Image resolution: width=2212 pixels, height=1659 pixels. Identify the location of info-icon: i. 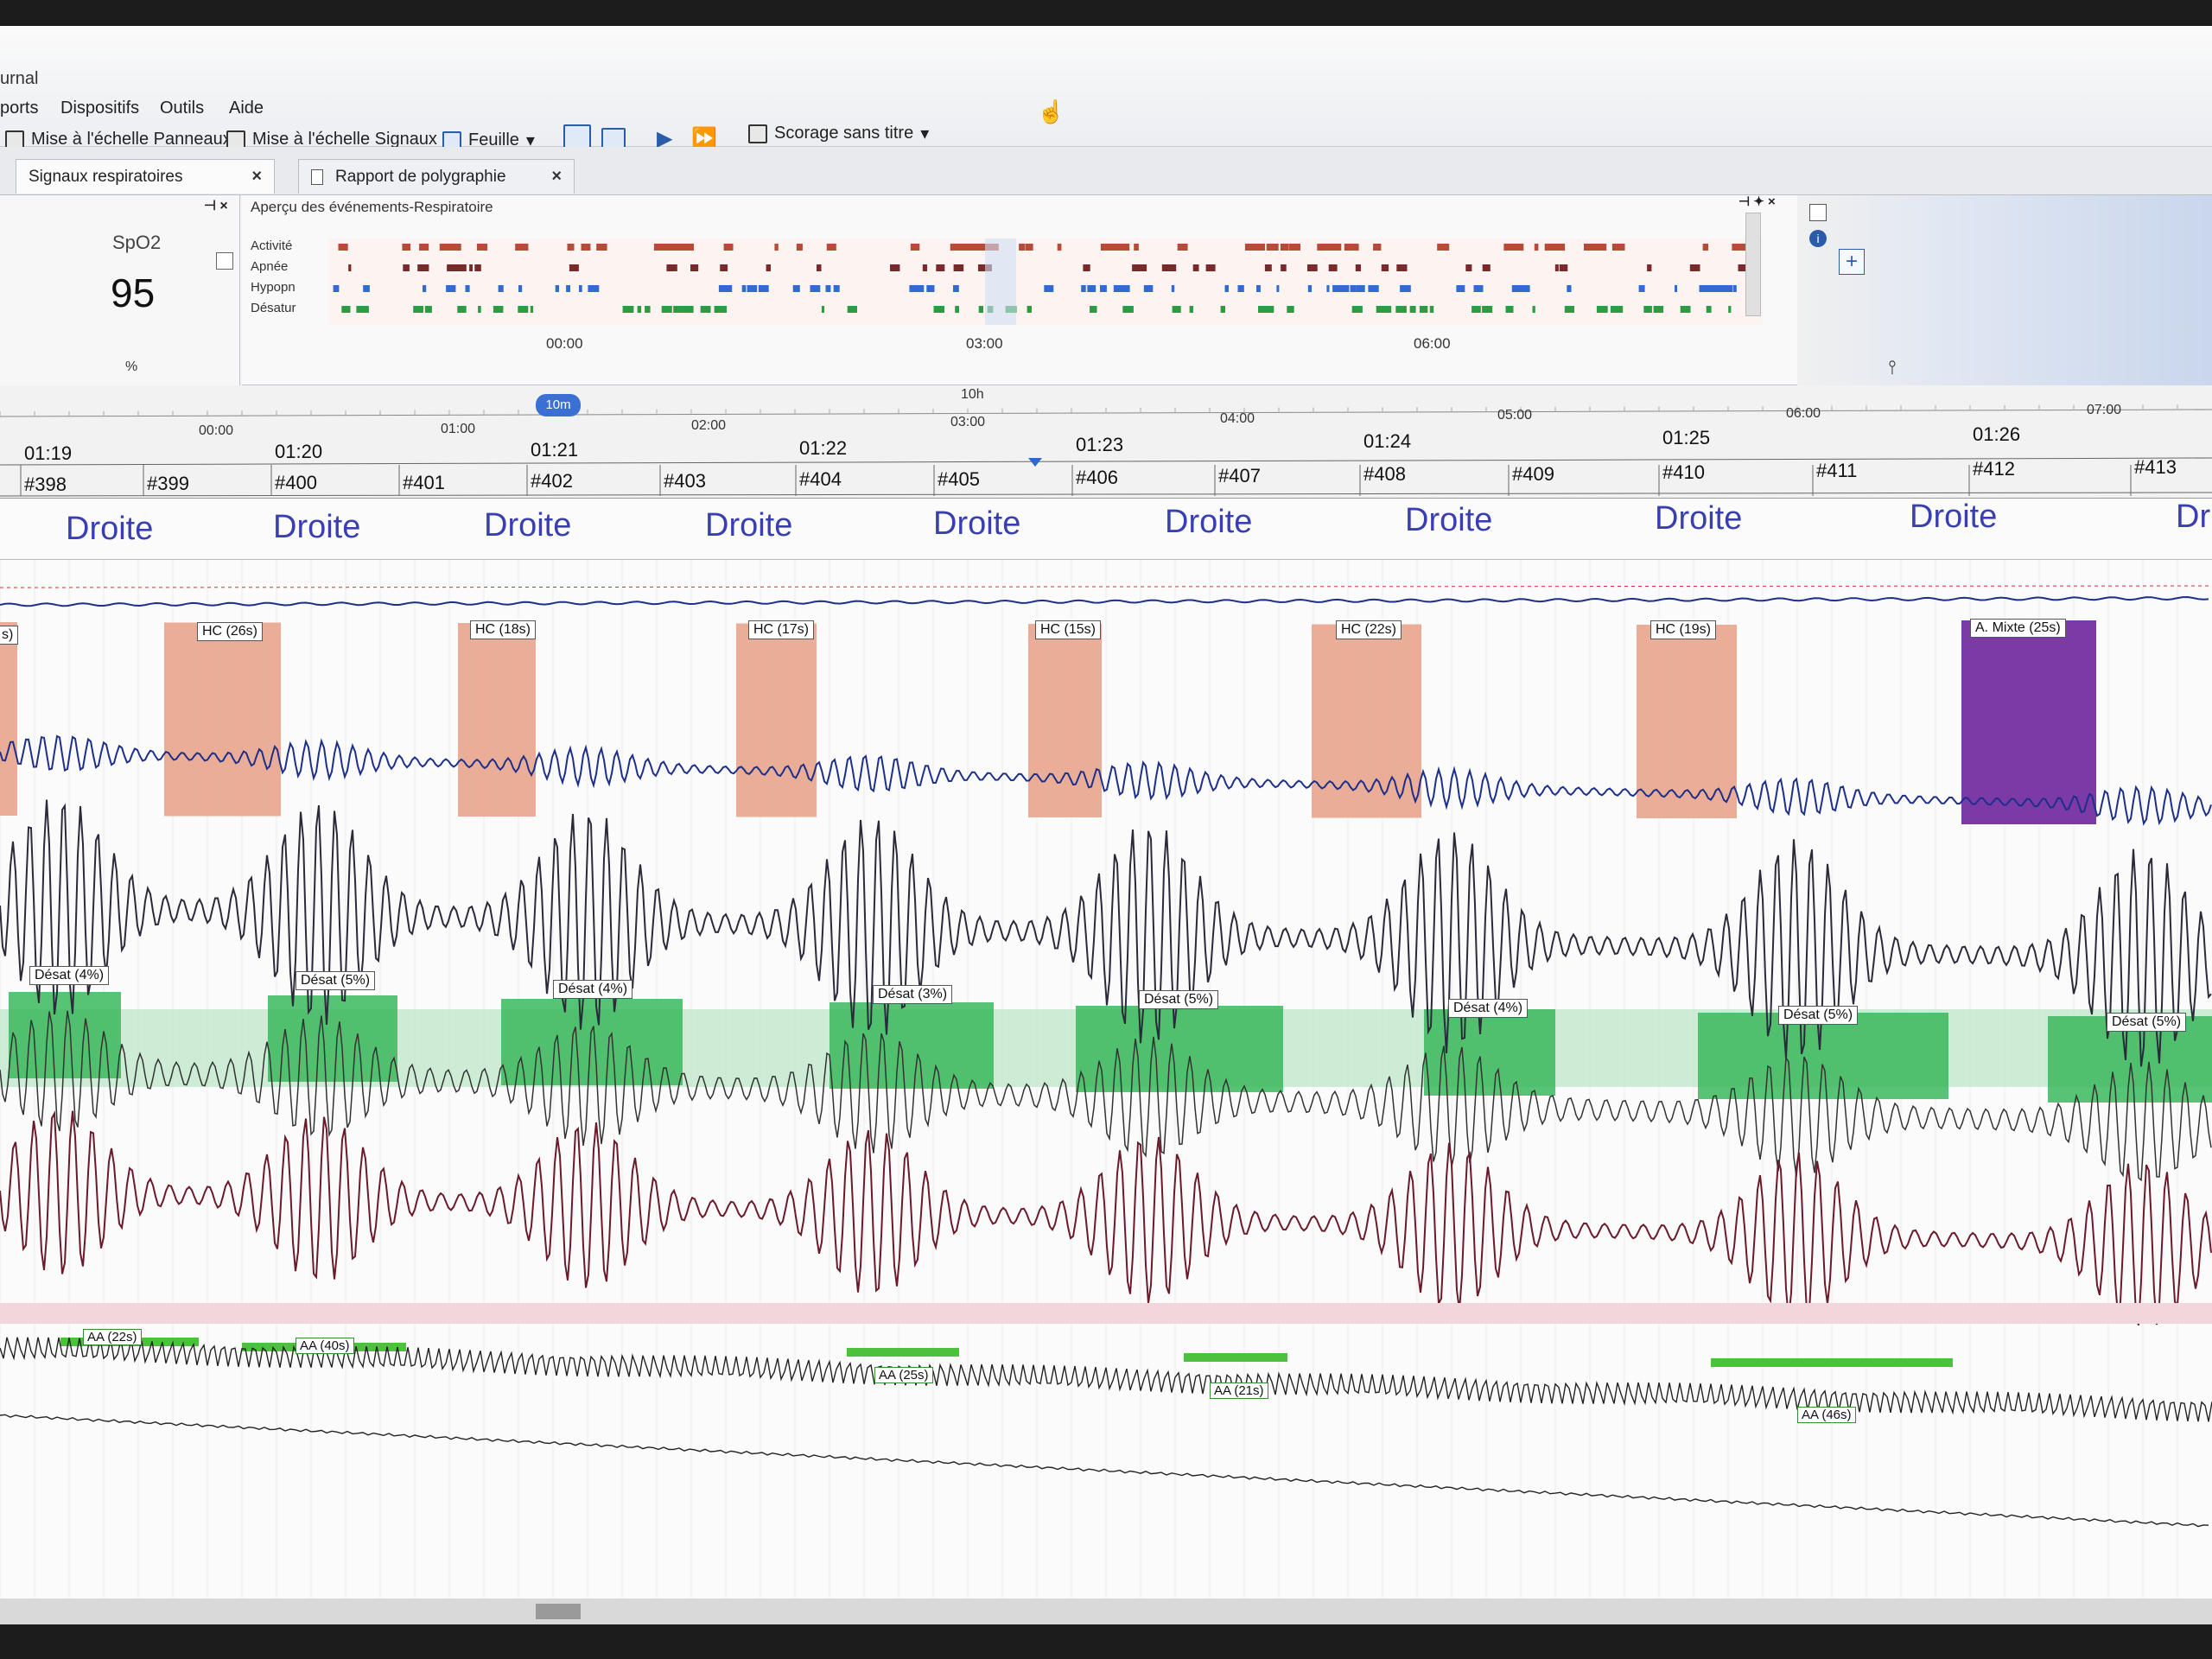
(1818, 238).